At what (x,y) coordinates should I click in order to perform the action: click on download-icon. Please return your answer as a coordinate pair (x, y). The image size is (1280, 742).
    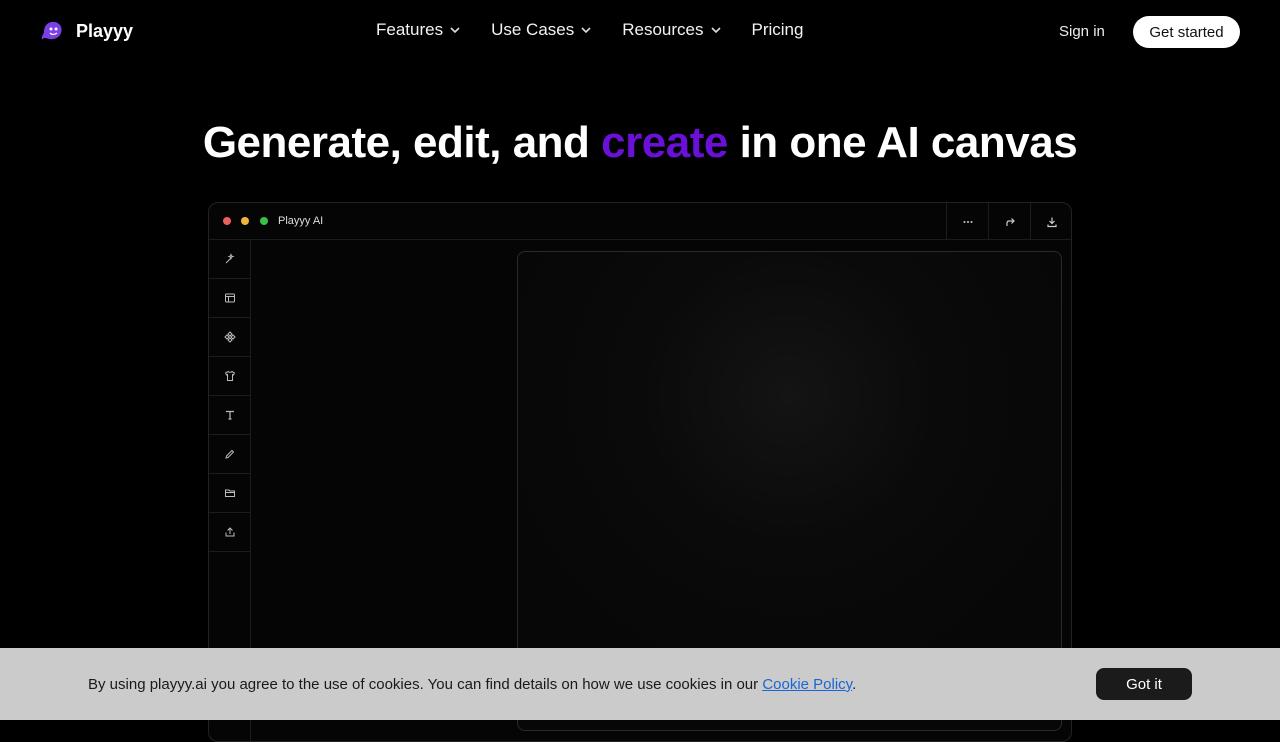
    Looking at the image, I should click on (1051, 222).